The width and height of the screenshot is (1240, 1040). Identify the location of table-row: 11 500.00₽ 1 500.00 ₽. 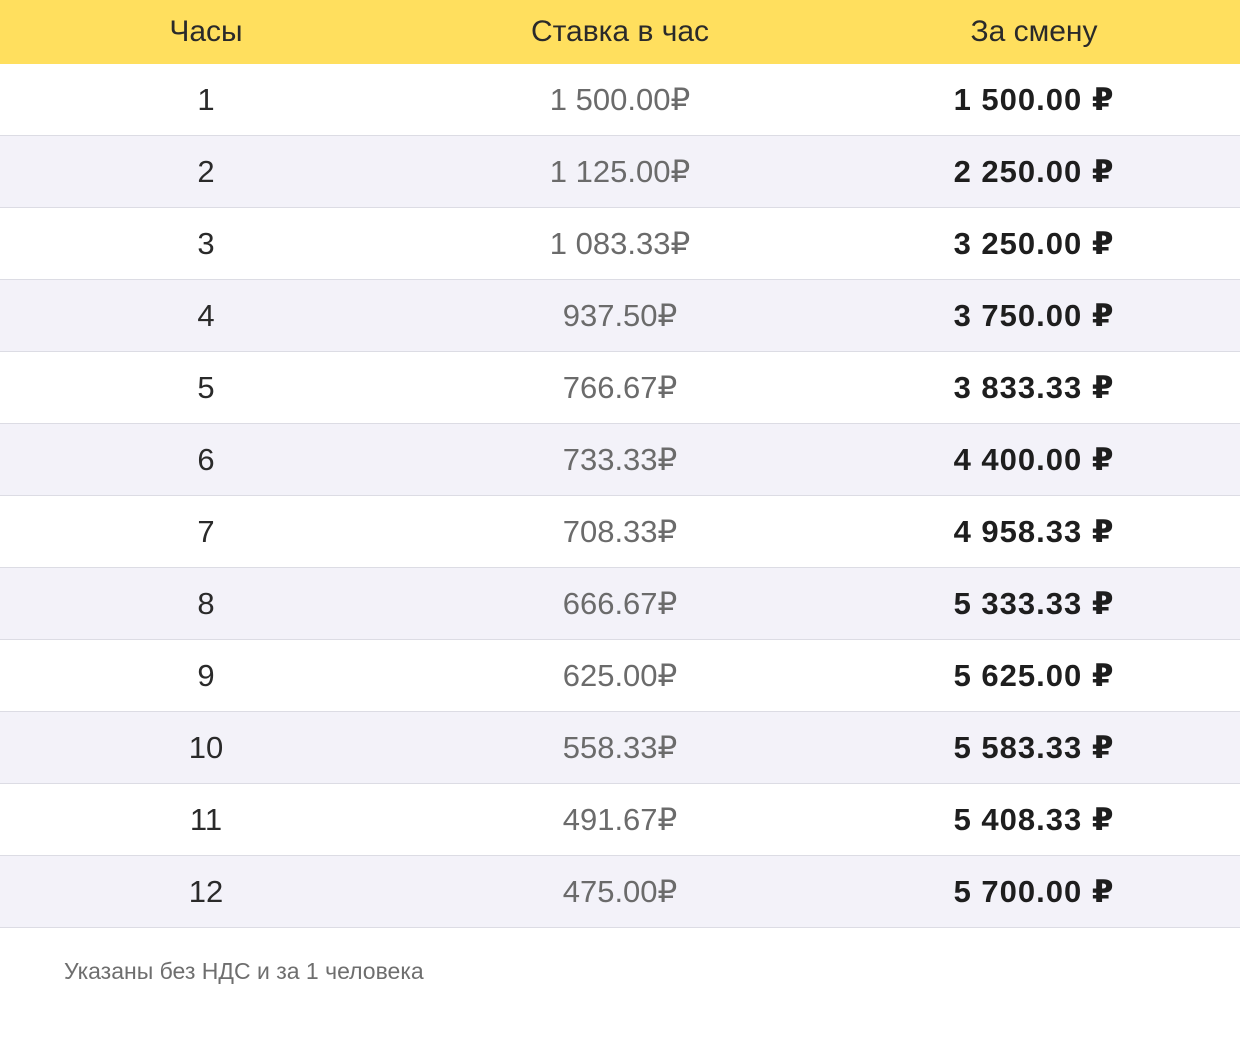
(620, 100).